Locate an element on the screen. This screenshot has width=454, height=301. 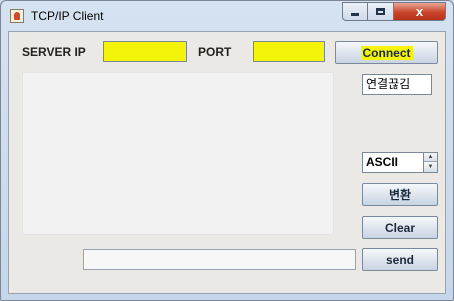
window-title: TCP/IP Client is located at coordinates (67, 16).